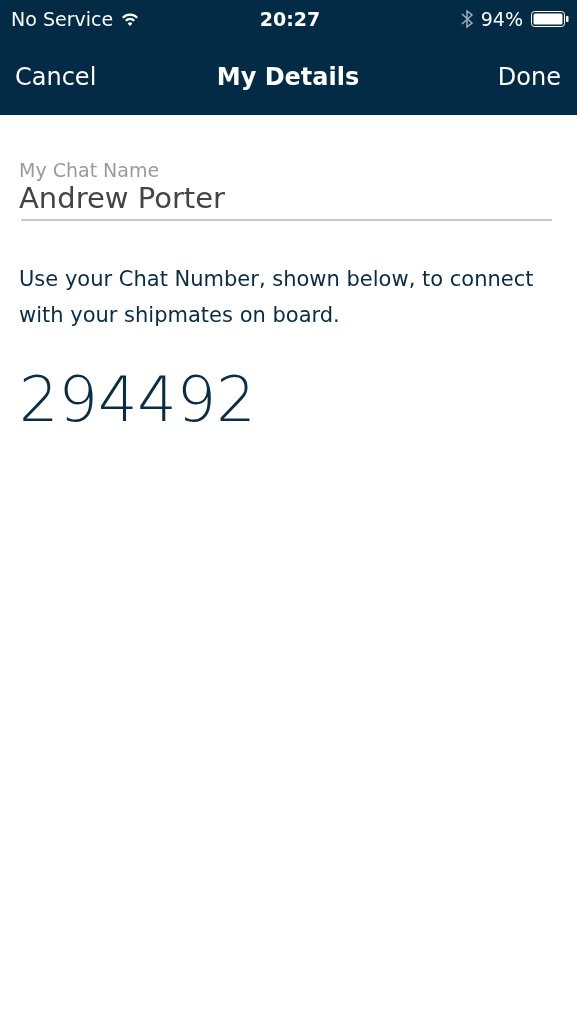 Image resolution: width=577 pixels, height=1024 pixels. Describe the element at coordinates (138, 399) in the screenshot. I see `chat-number: 294492` at that location.